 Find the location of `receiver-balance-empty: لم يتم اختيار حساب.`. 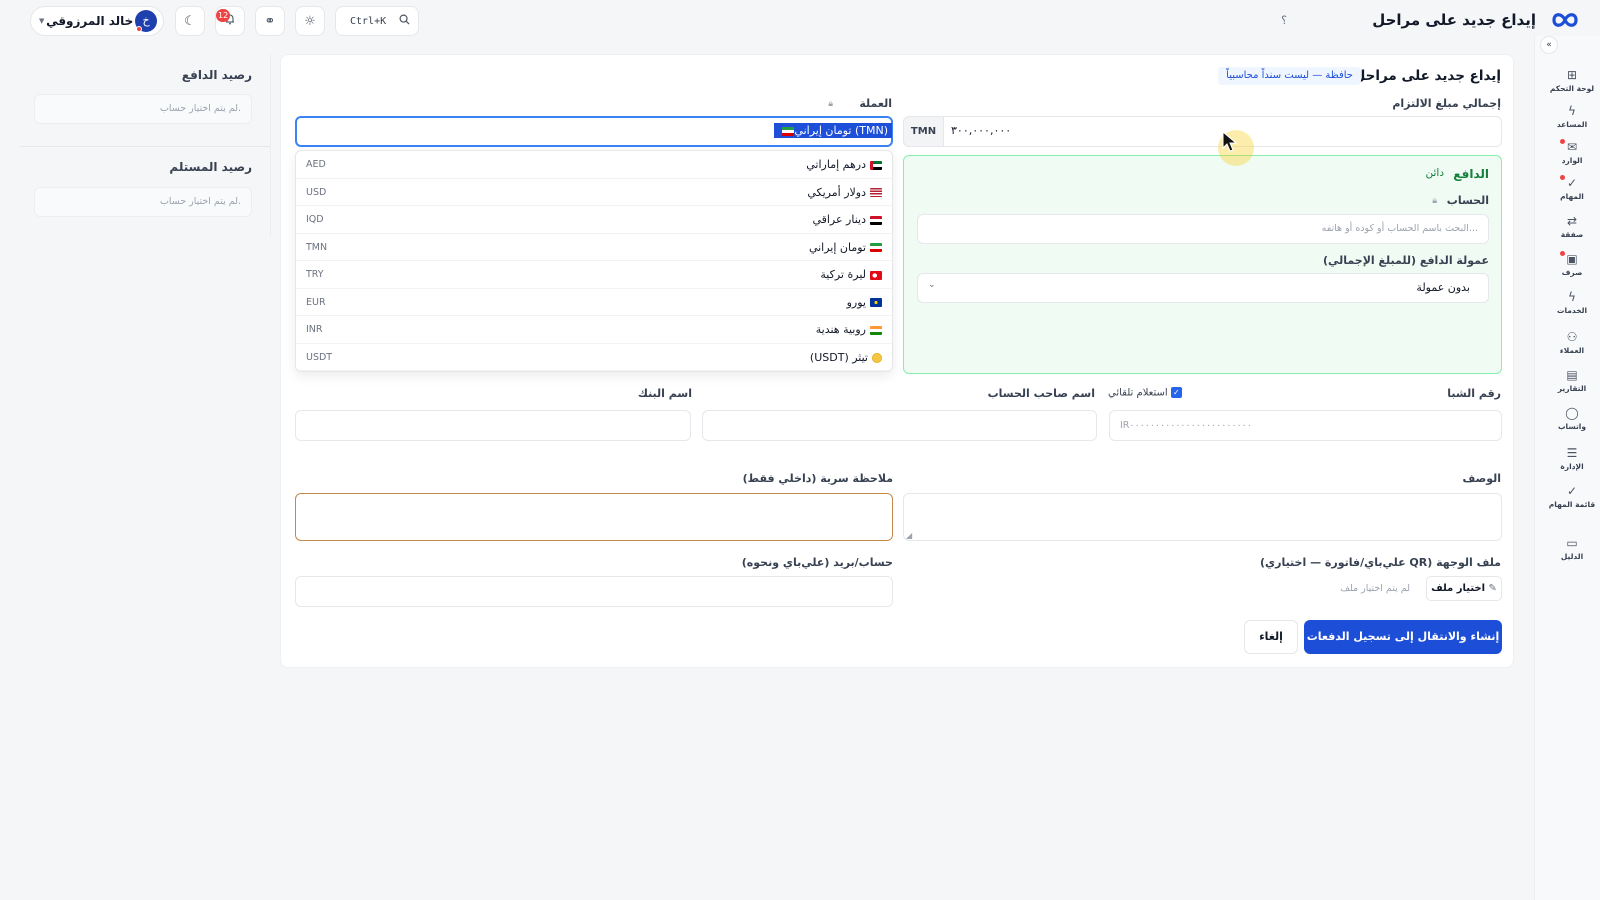

receiver-balance-empty: لم يتم اختيار حساب. is located at coordinates (200, 201).